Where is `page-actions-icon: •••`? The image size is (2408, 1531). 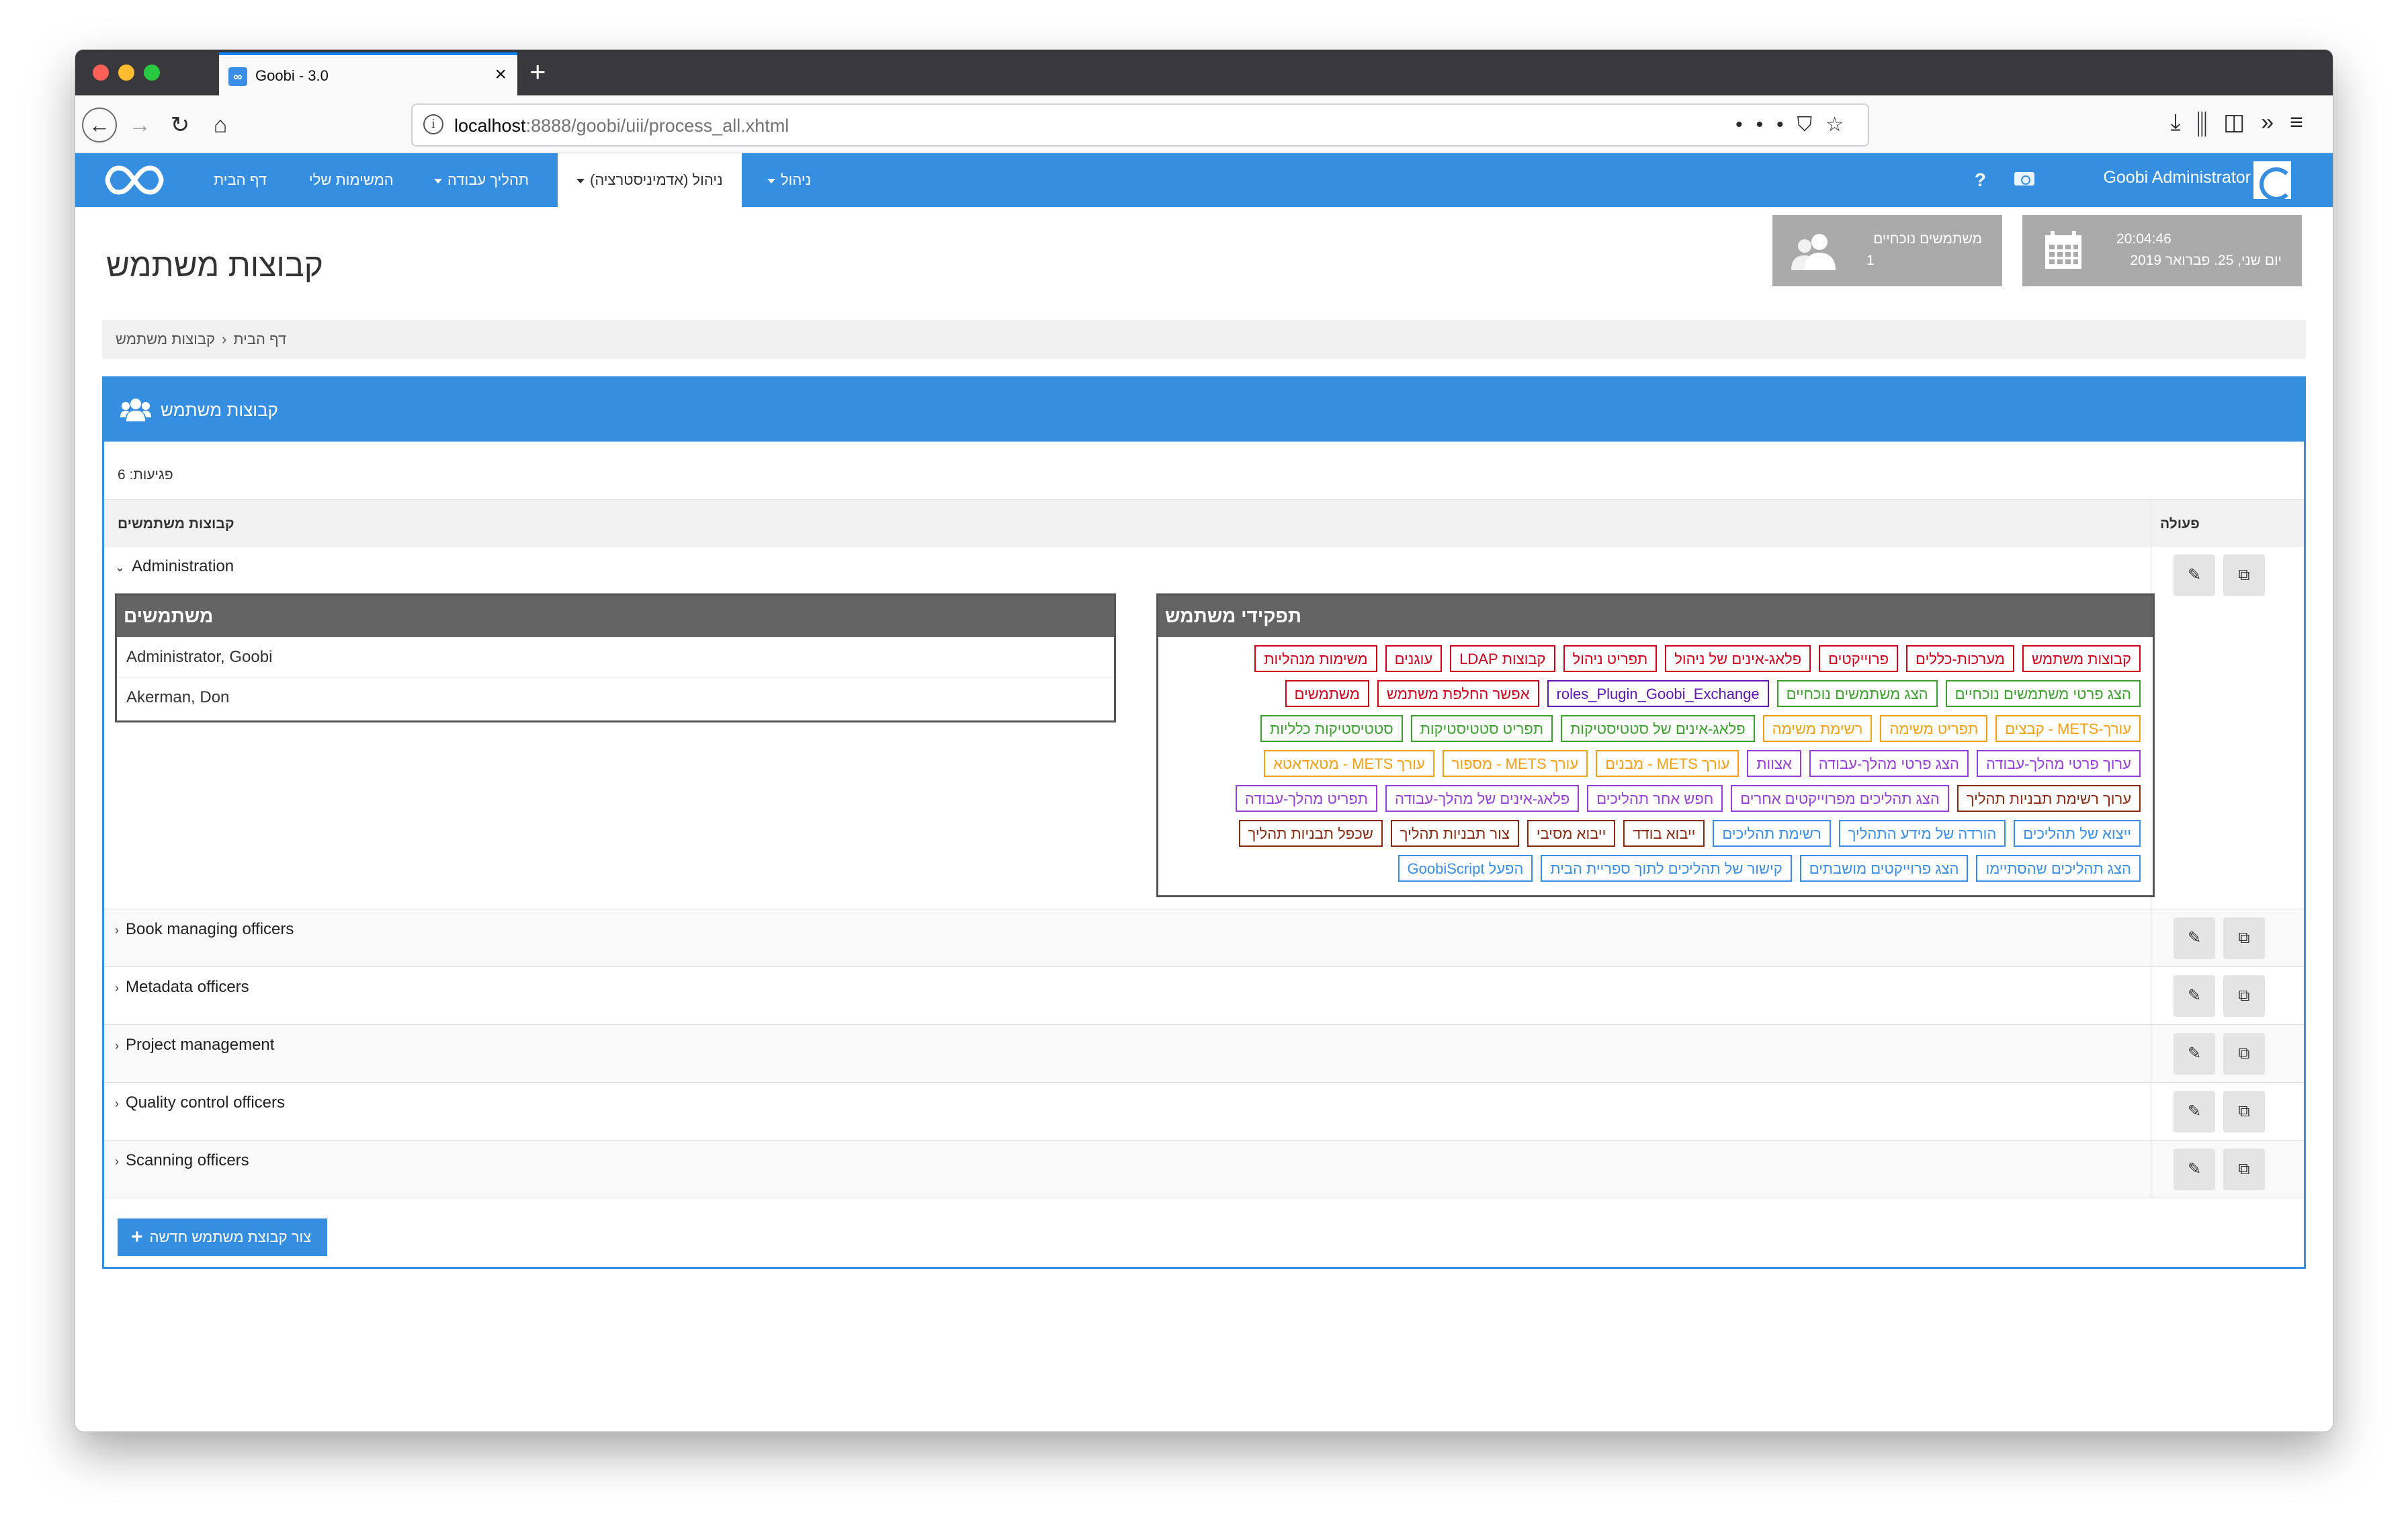
page-actions-icon: ••• is located at coordinates (1766, 125).